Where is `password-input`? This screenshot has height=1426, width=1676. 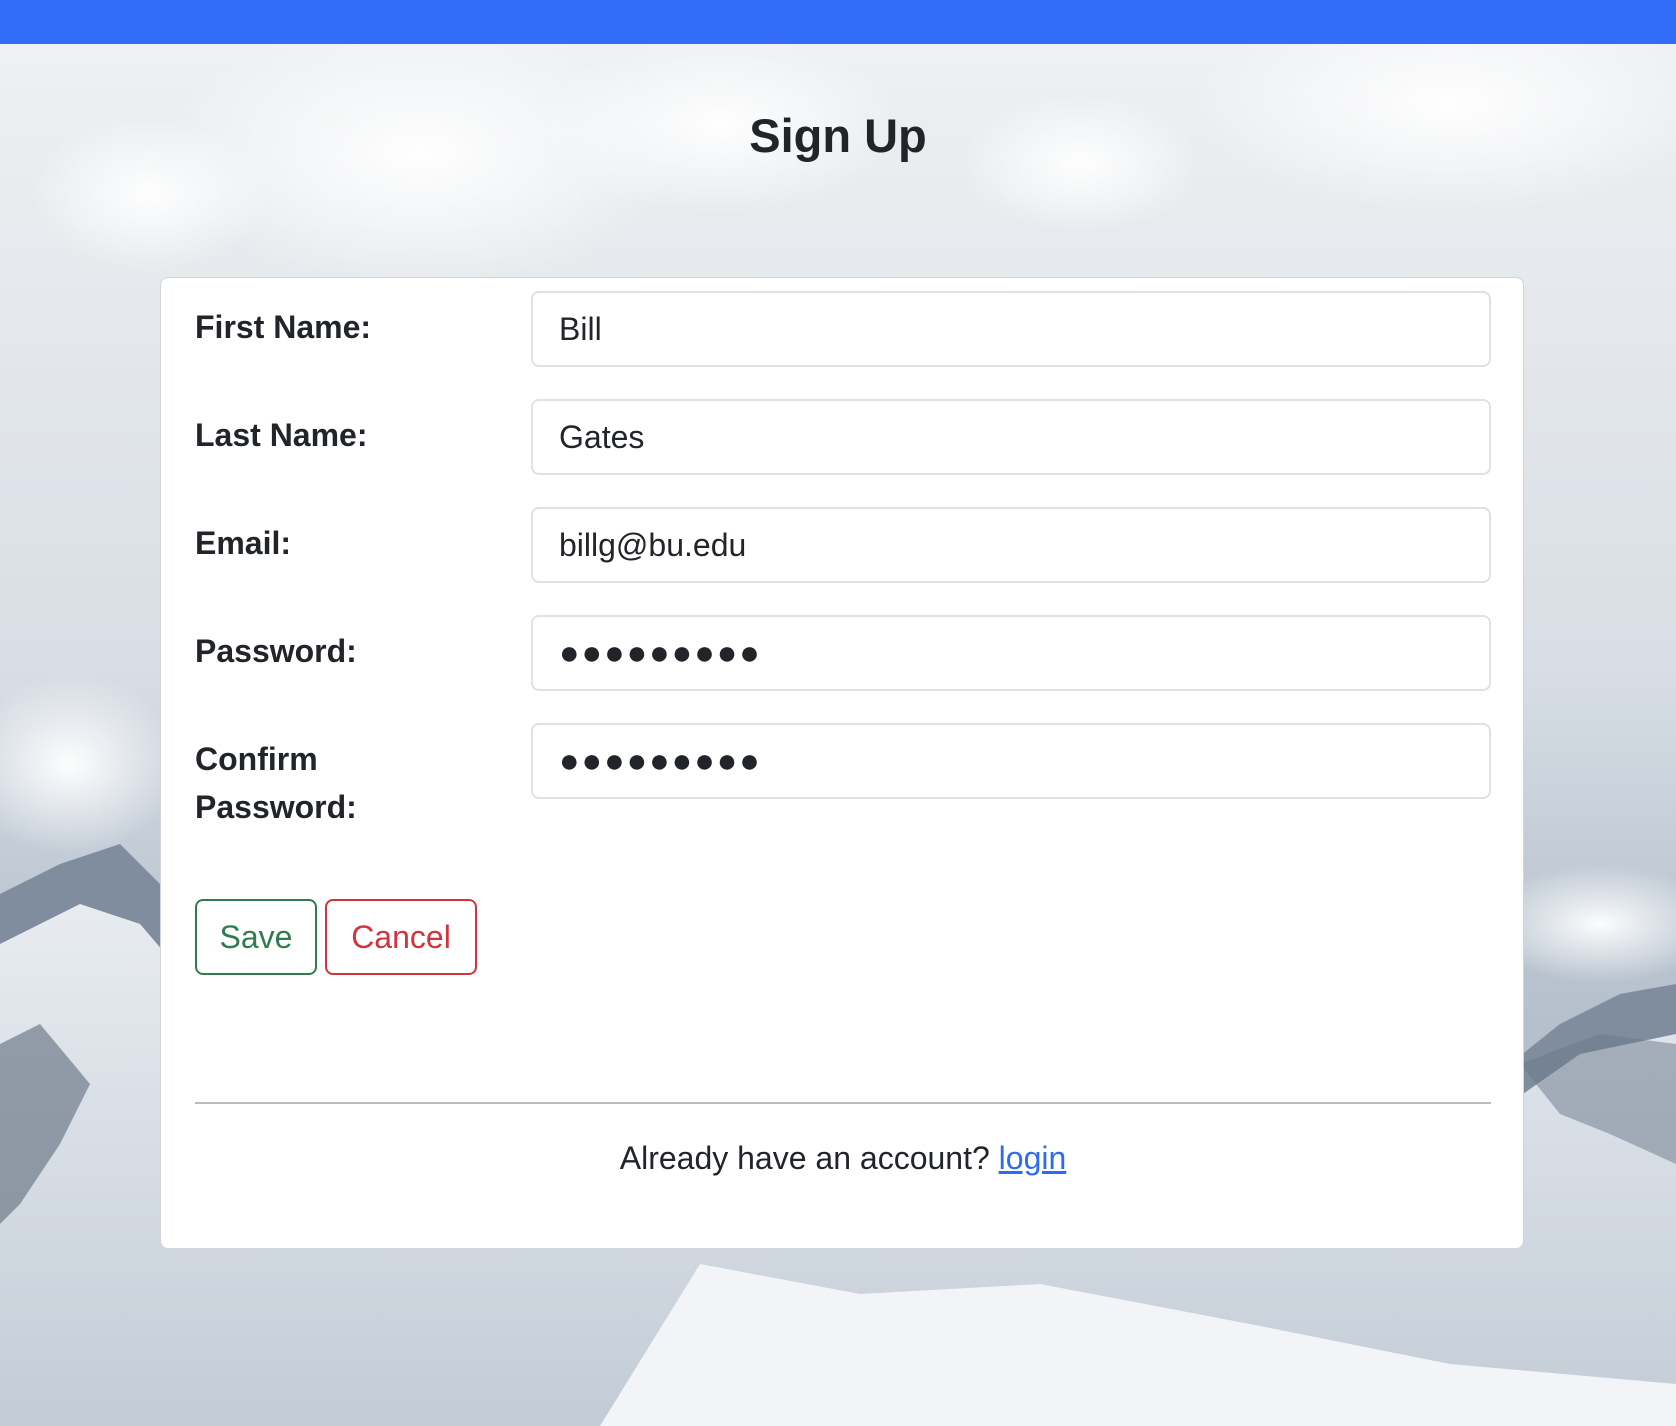
password-input is located at coordinates (1011, 653).